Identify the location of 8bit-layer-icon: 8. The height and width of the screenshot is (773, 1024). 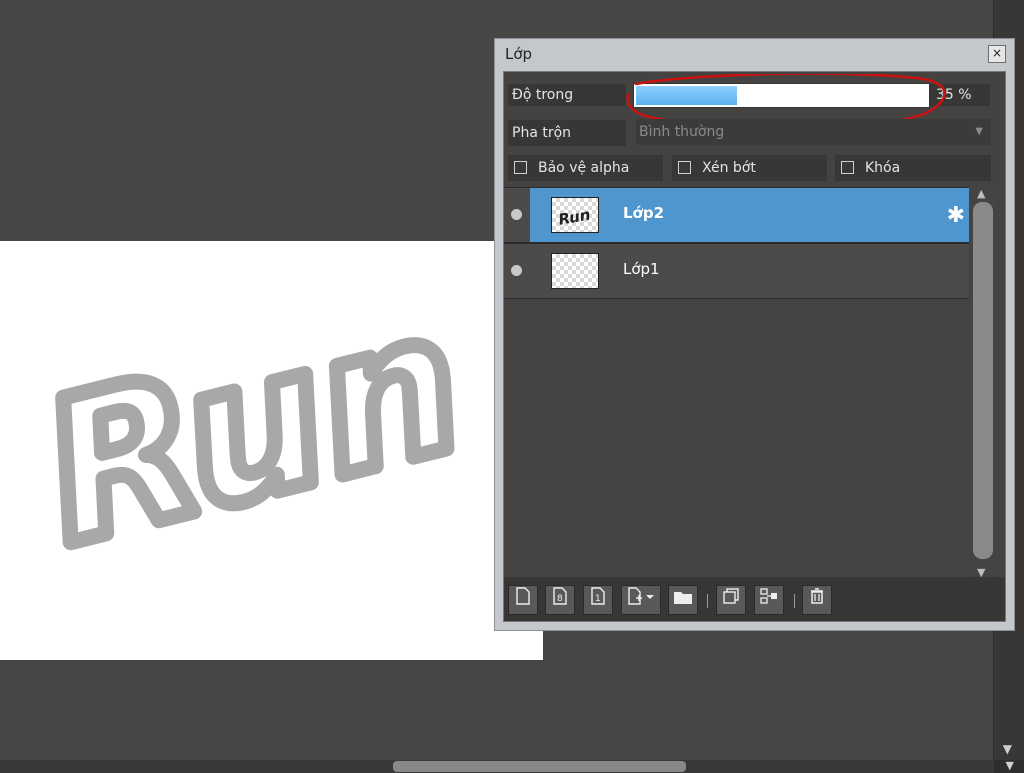
(560, 596).